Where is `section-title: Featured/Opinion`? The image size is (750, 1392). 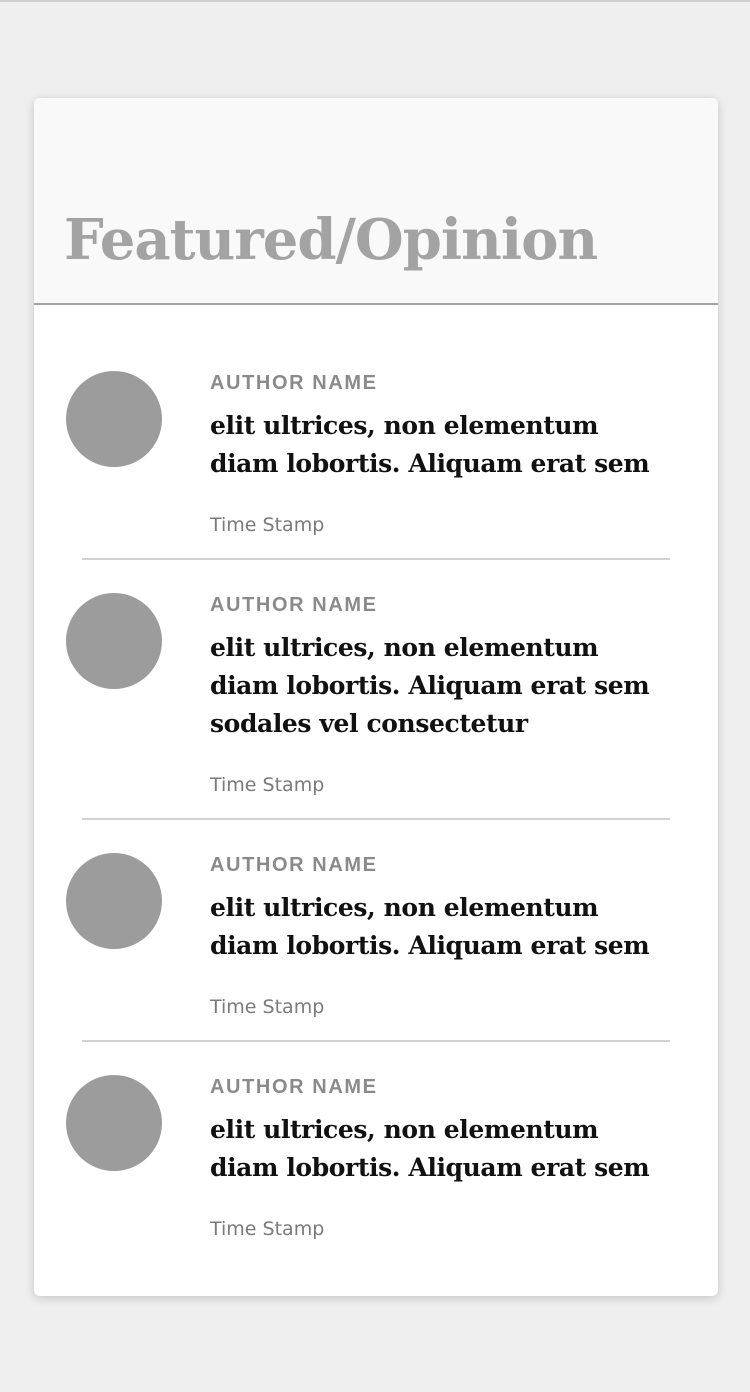
section-title: Featured/Opinion is located at coordinates (331, 240).